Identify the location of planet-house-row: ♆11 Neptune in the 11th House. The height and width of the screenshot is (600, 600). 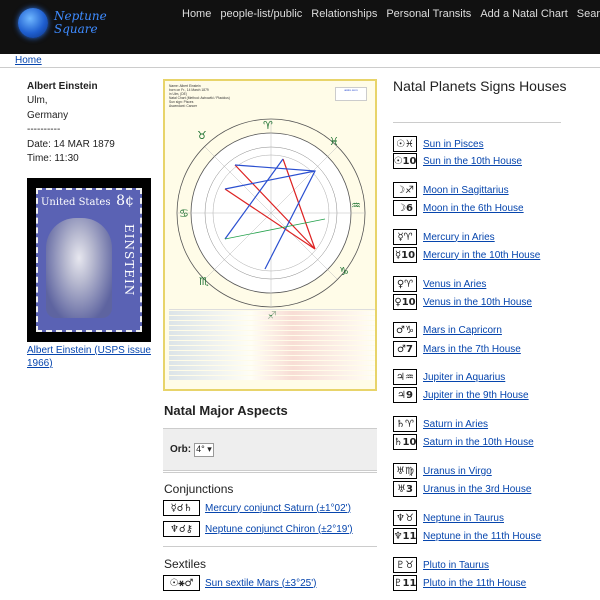
(467, 536).